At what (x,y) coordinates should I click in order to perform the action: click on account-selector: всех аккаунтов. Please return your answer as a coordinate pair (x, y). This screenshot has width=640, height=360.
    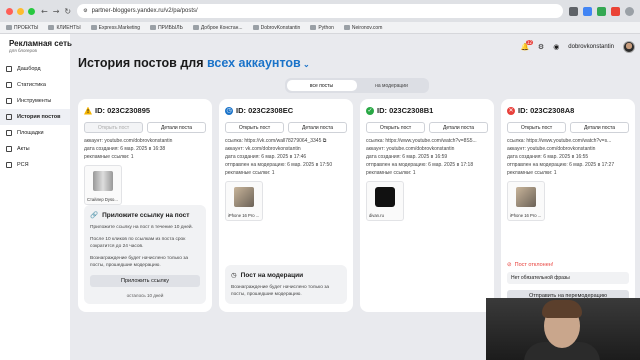
    Looking at the image, I should click on (254, 63).